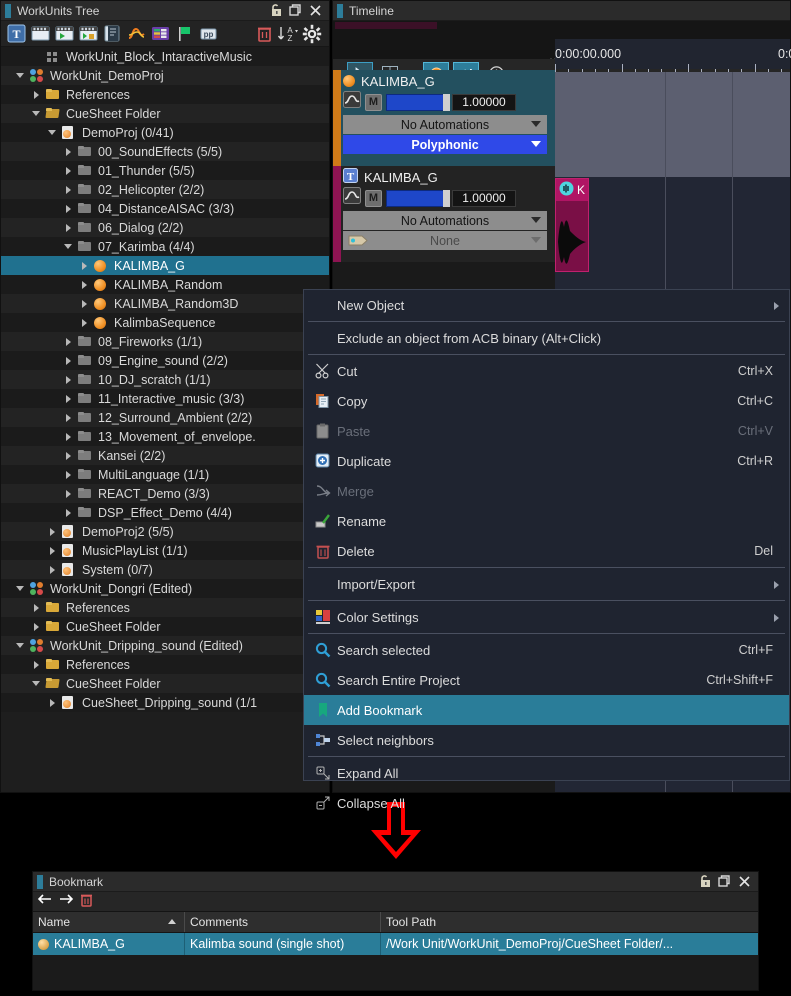 This screenshot has height=996, width=791. What do you see at coordinates (165, 379) in the screenshot?
I see `tree-item: 10_DJ_scratch (1/1)` at bounding box center [165, 379].